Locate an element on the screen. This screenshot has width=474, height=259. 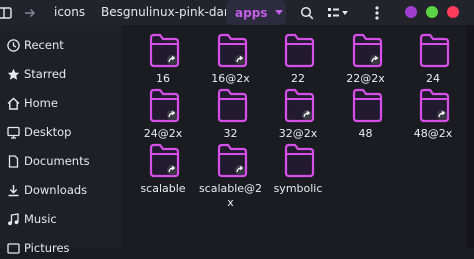
search-icon is located at coordinates (307, 12).